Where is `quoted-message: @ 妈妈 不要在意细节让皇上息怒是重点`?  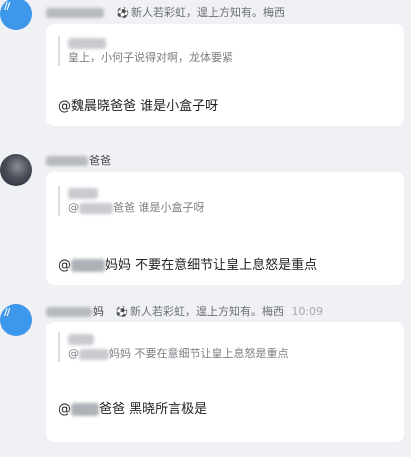 quoted-message: @ 妈妈 不要在意细节让皇上息怒是重点 is located at coordinates (225, 347).